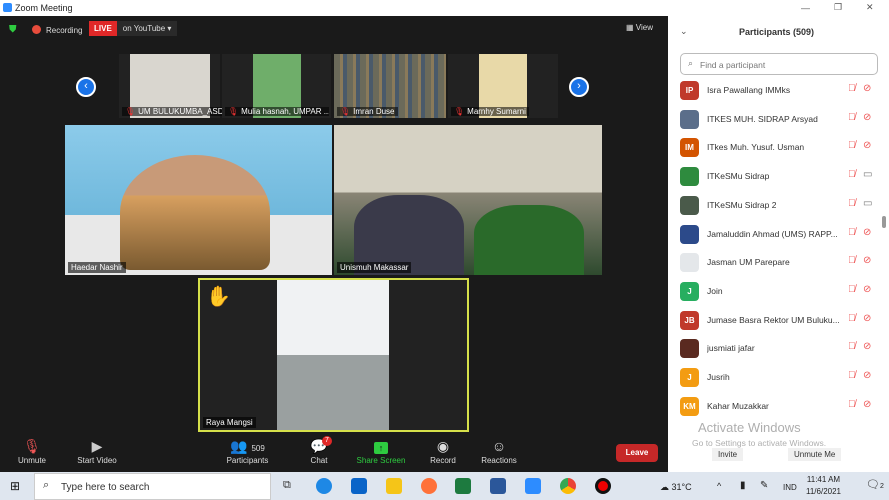 This screenshot has height=500, width=889. What do you see at coordinates (503, 86) in the screenshot?
I see `thumbnail-tile: 🎙 Marnhy Sumarni` at bounding box center [503, 86].